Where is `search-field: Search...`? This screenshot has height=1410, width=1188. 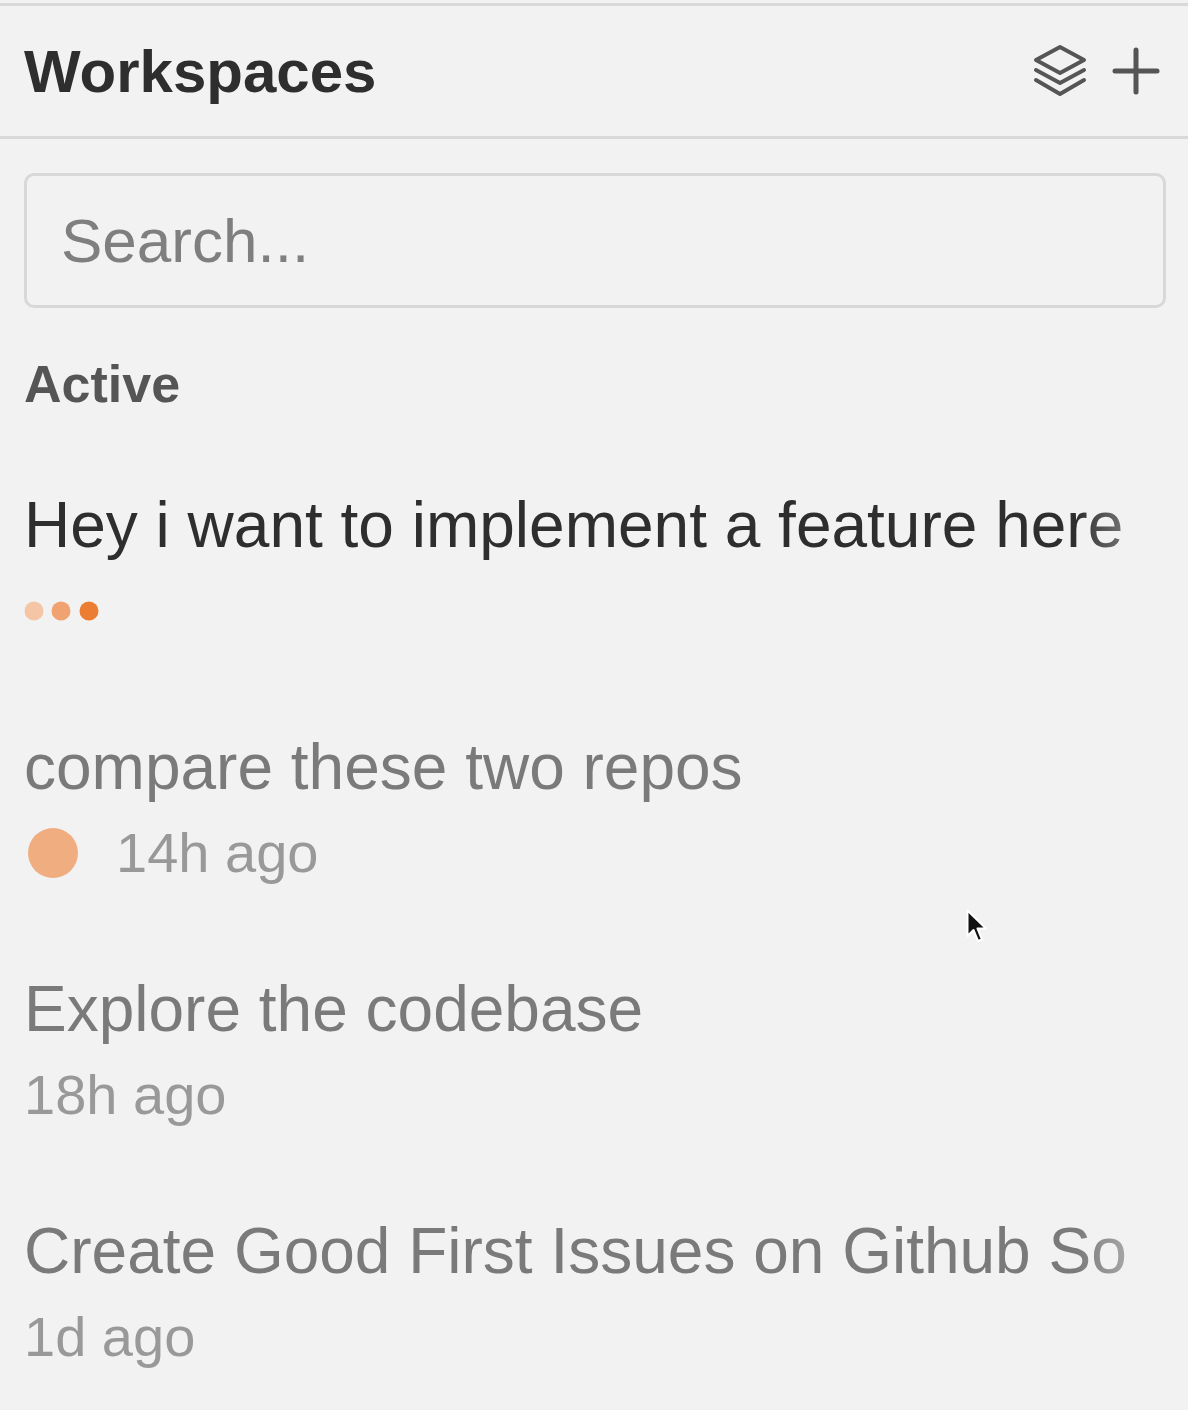
search-field: Search... is located at coordinates (595, 240).